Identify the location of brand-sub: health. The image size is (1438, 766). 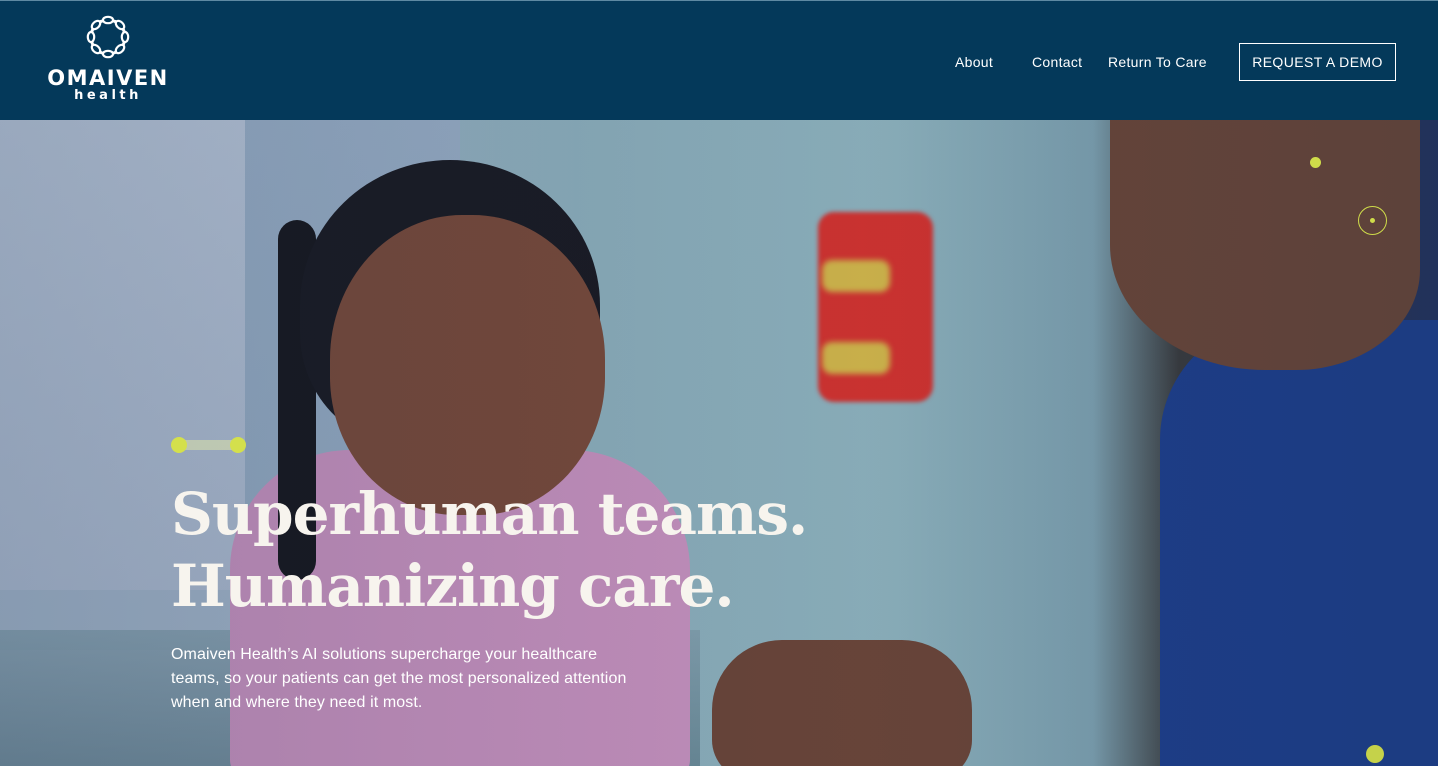
(108, 95).